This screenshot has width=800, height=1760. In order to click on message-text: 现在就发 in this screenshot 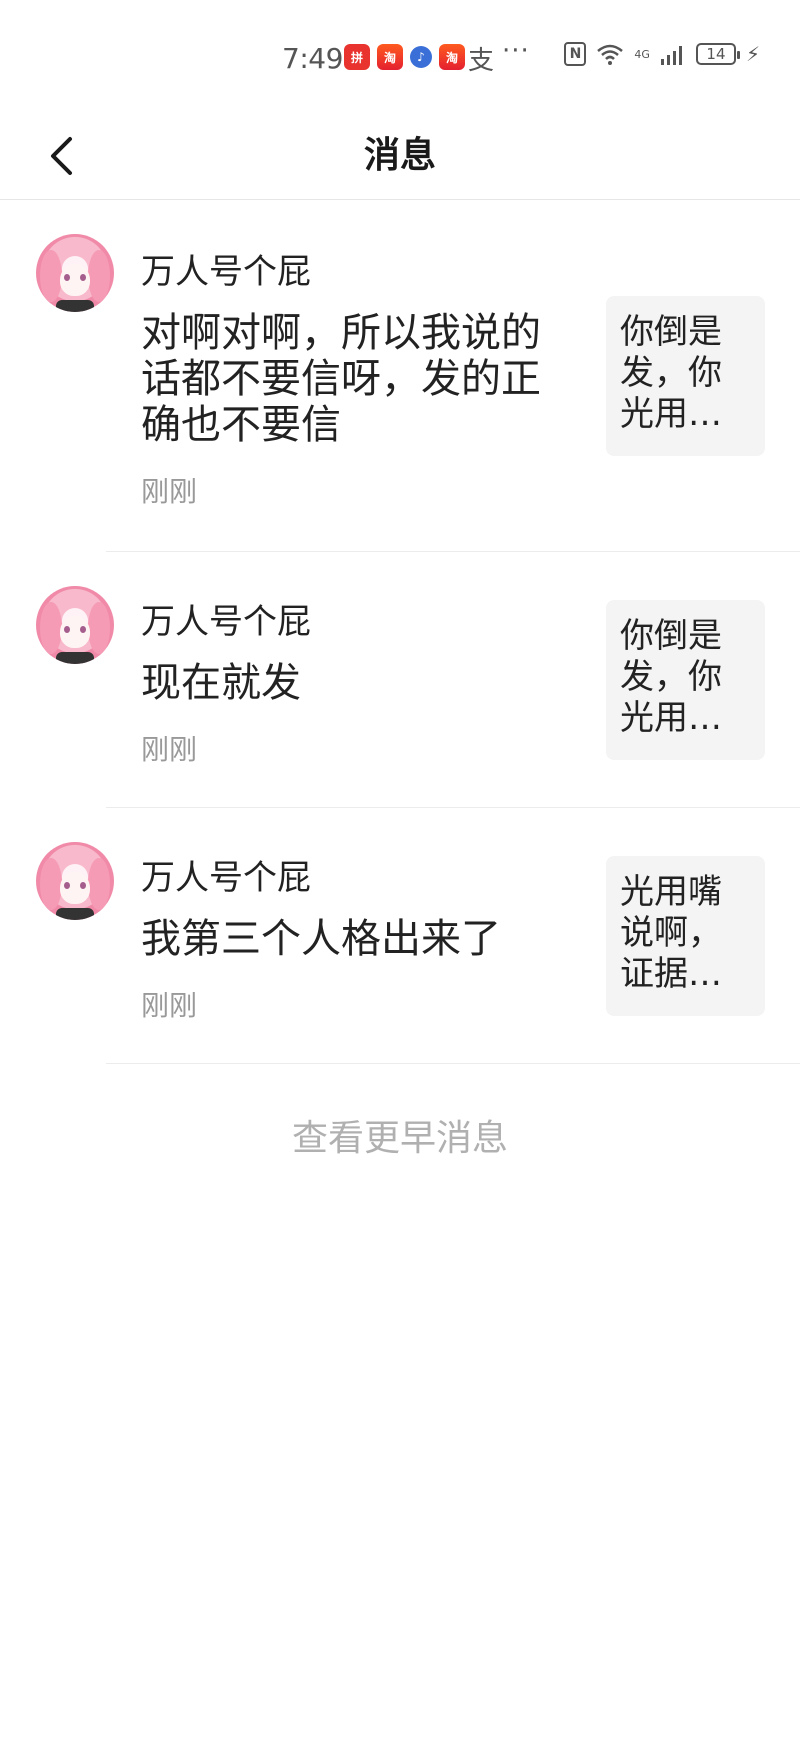, I will do `click(221, 683)`.